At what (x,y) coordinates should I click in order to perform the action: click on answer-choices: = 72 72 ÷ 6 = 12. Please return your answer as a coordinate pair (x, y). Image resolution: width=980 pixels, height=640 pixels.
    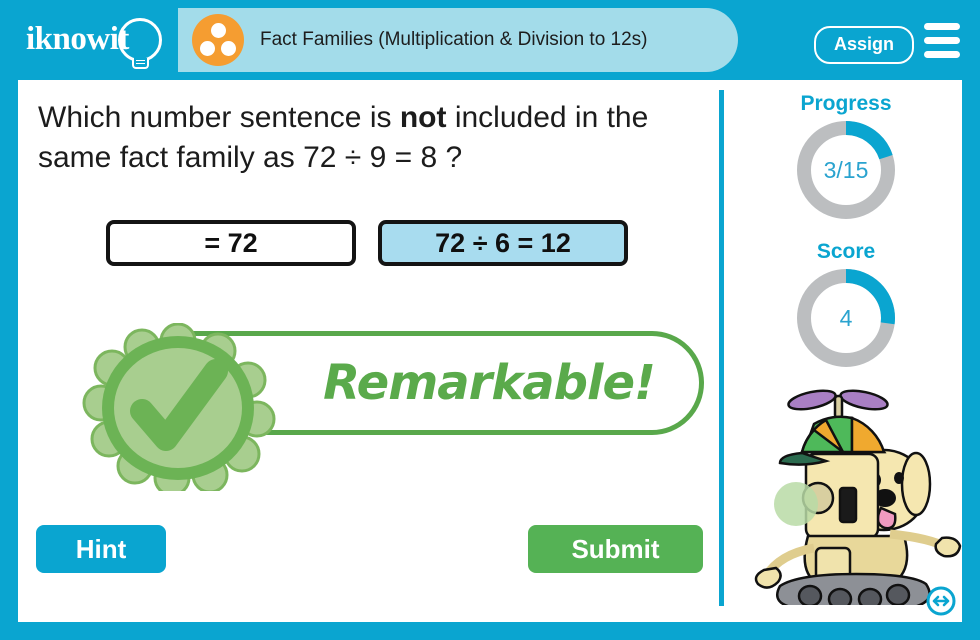
    Looking at the image, I should click on (406, 243).